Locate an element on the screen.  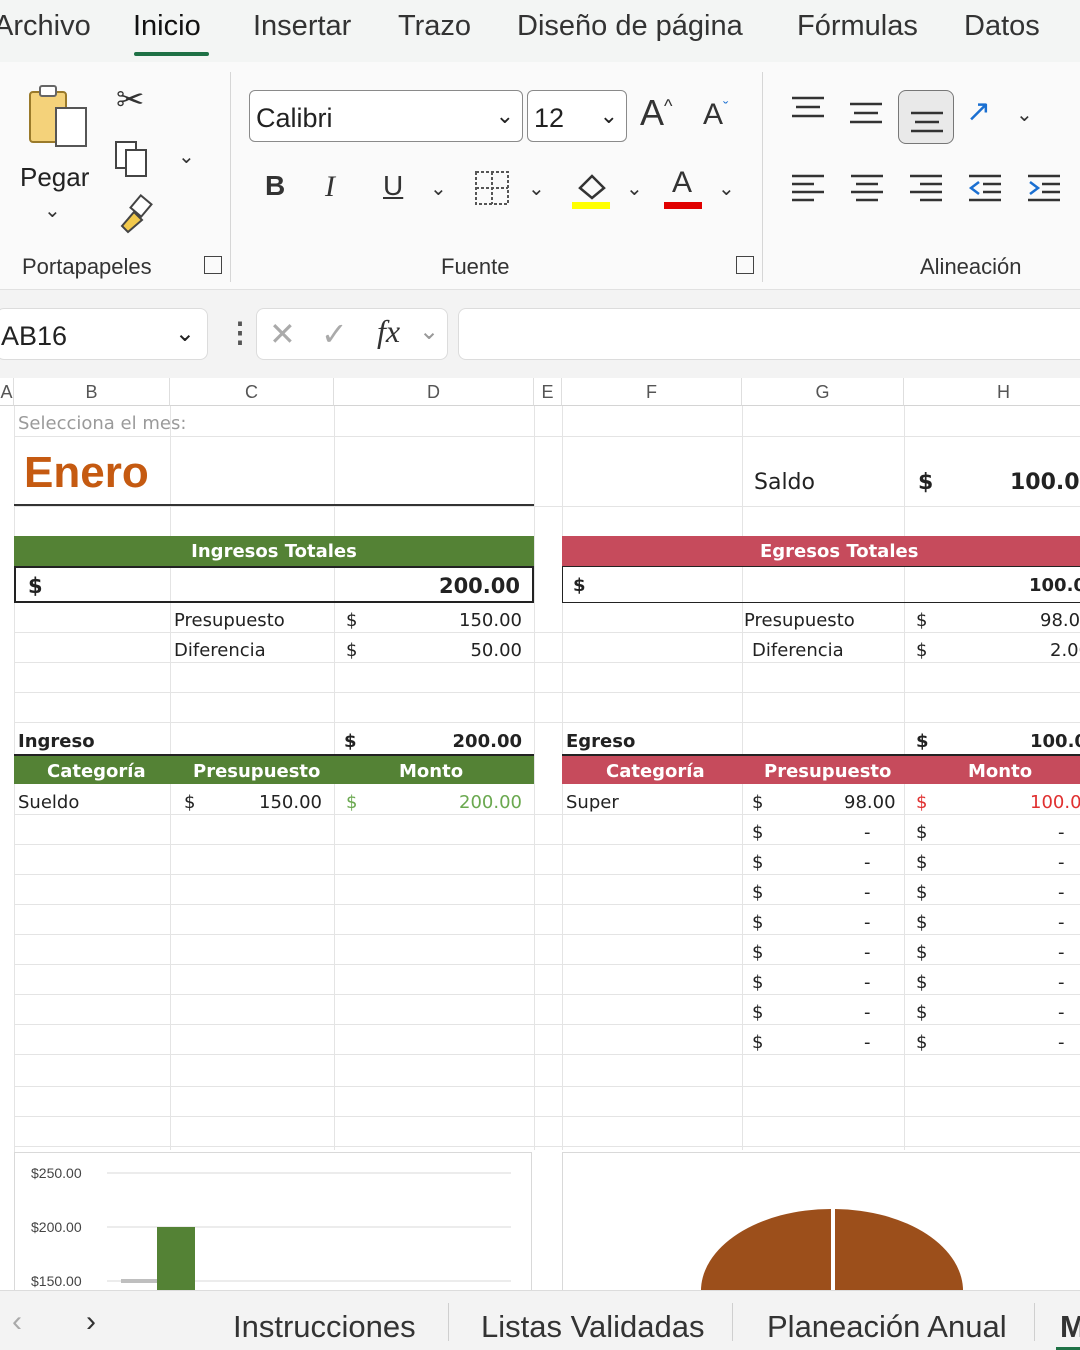
column-header-b: B is located at coordinates (92, 392).